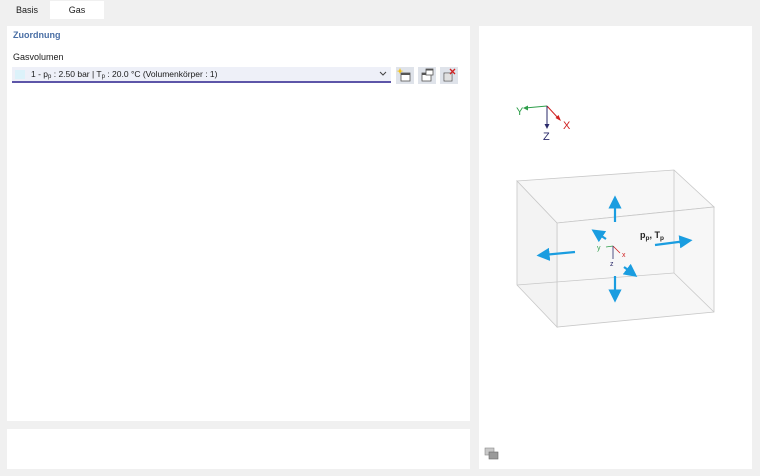 Image resolution: width=760 pixels, height=476 pixels. Describe the element at coordinates (383, 74) in the screenshot. I see `chevron-down-icon` at that location.